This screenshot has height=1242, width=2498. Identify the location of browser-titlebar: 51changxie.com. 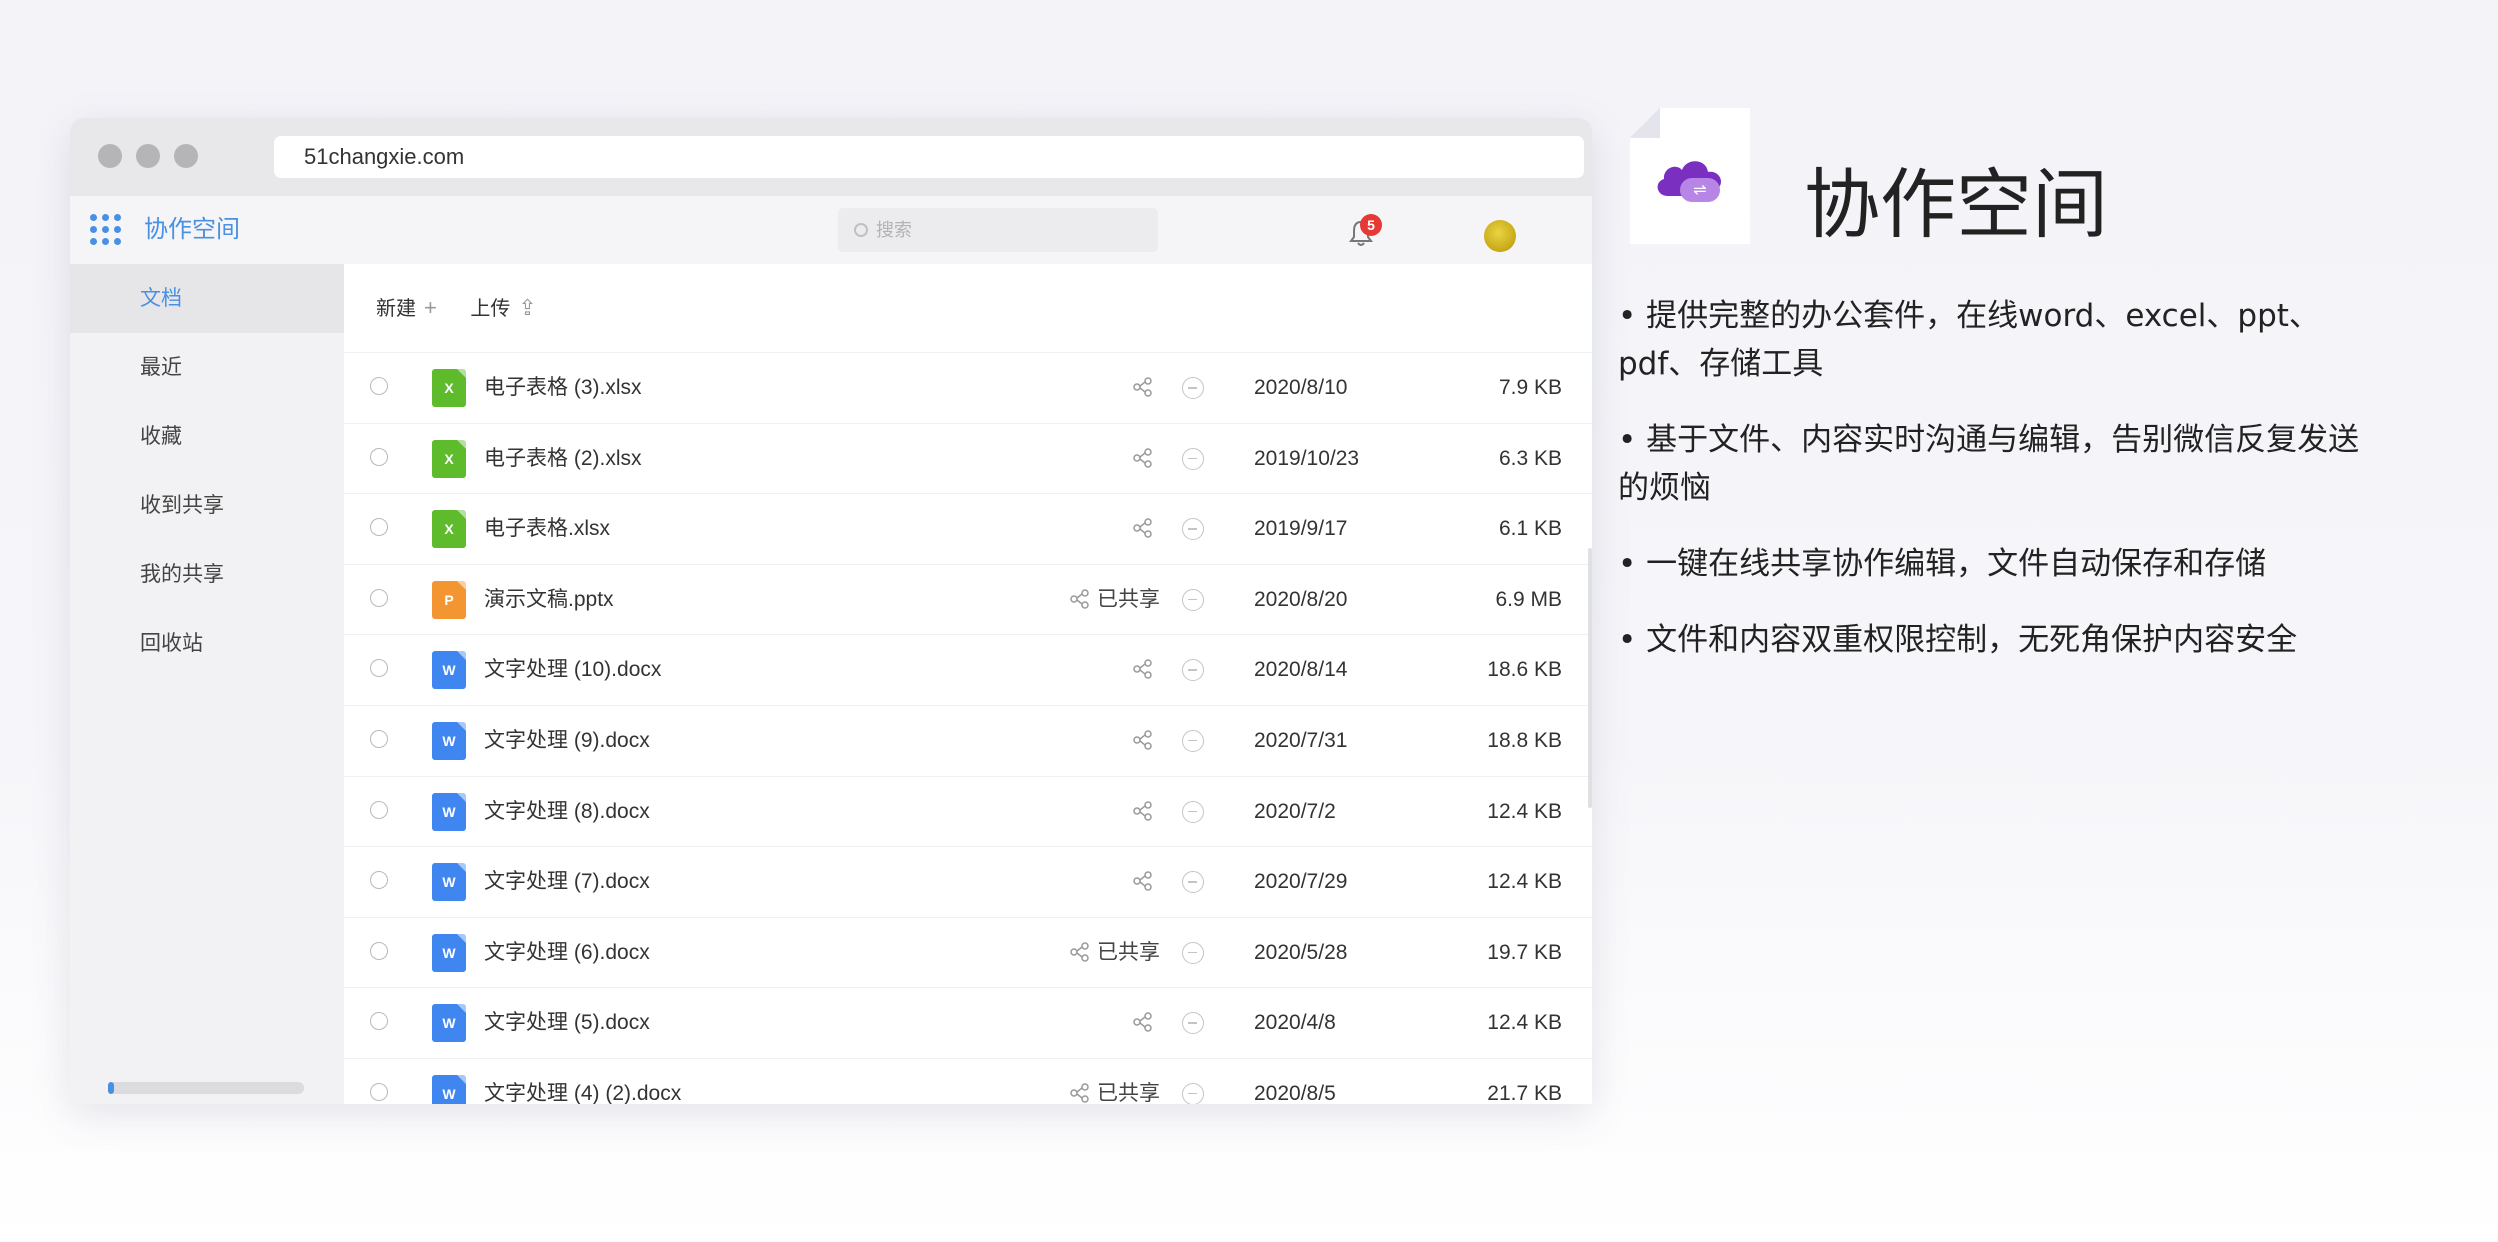
(831, 157).